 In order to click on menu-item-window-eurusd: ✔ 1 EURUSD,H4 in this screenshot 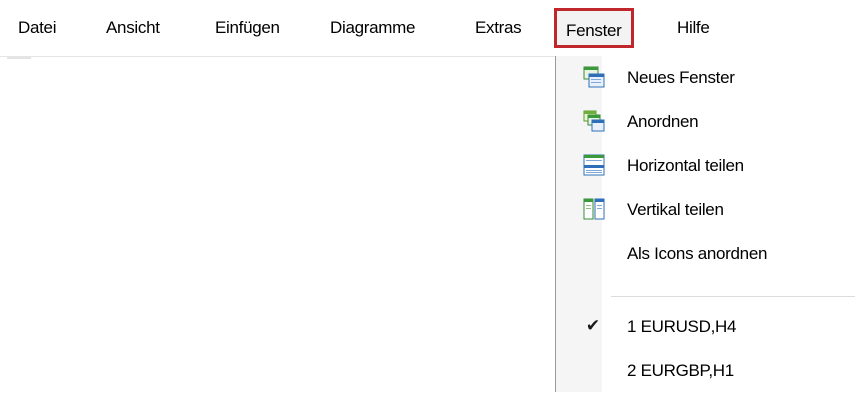, I will do `click(705, 327)`.